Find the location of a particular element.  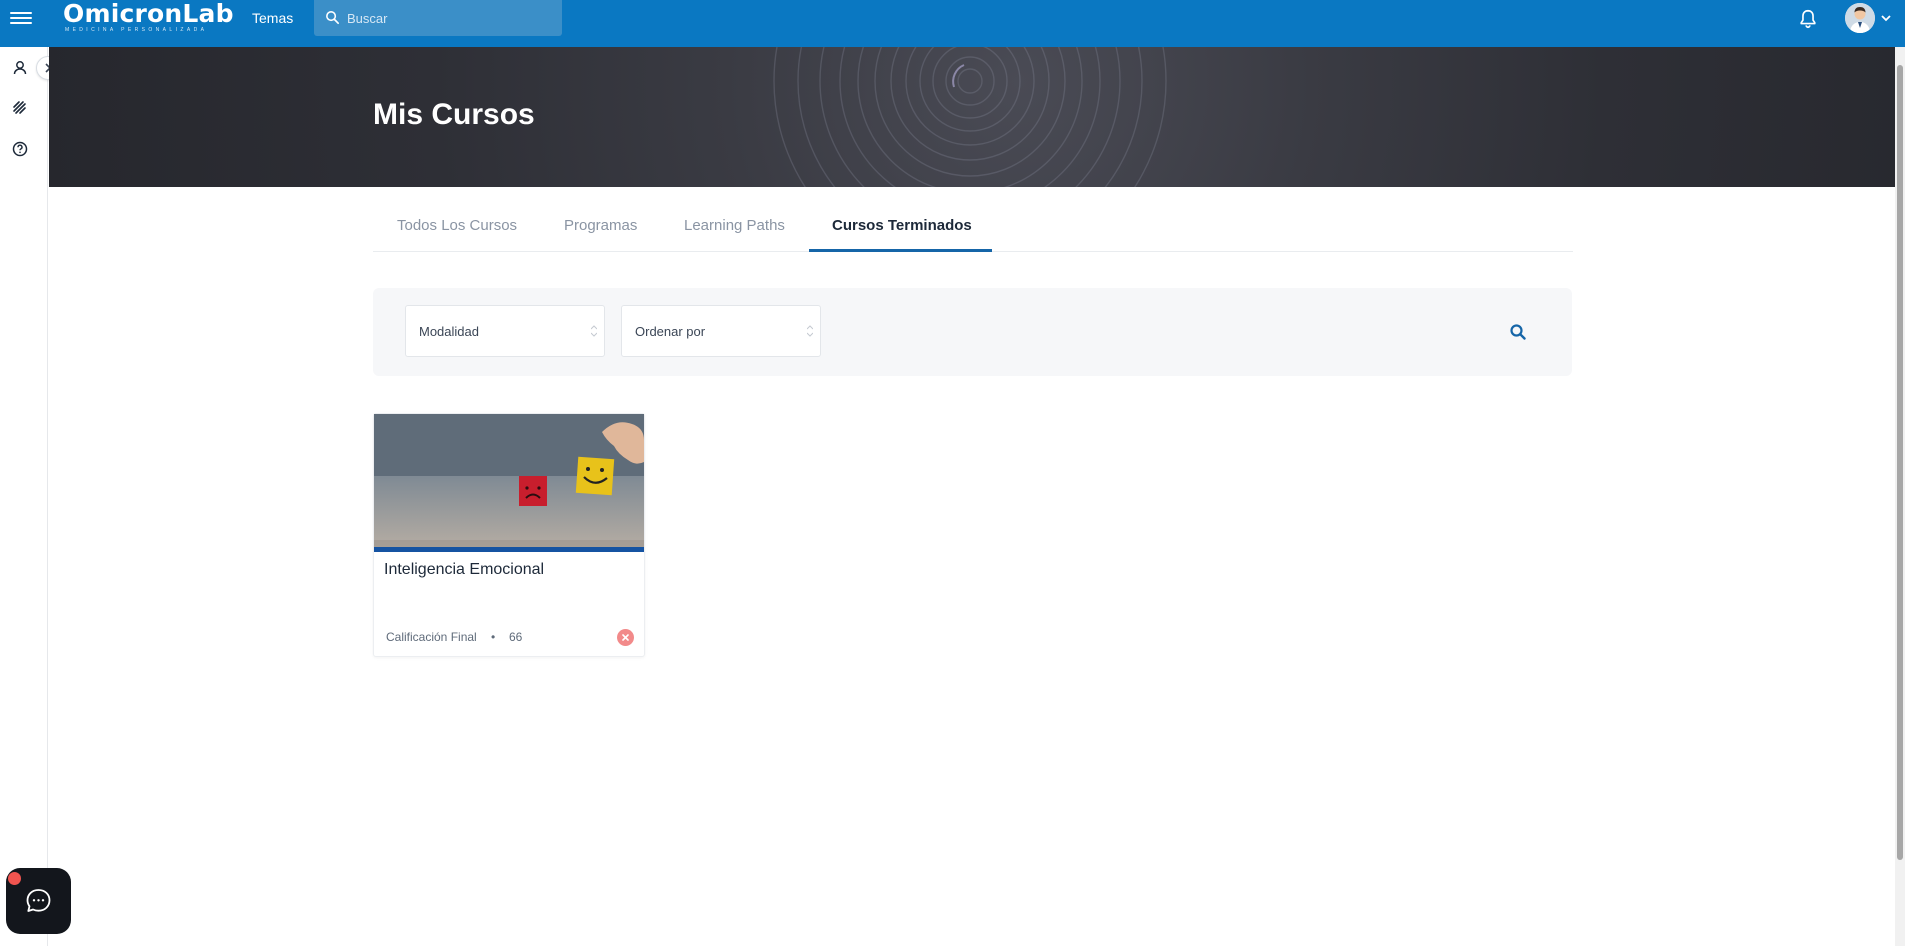

modalidad-select-label: Modalidad is located at coordinates (449, 331).